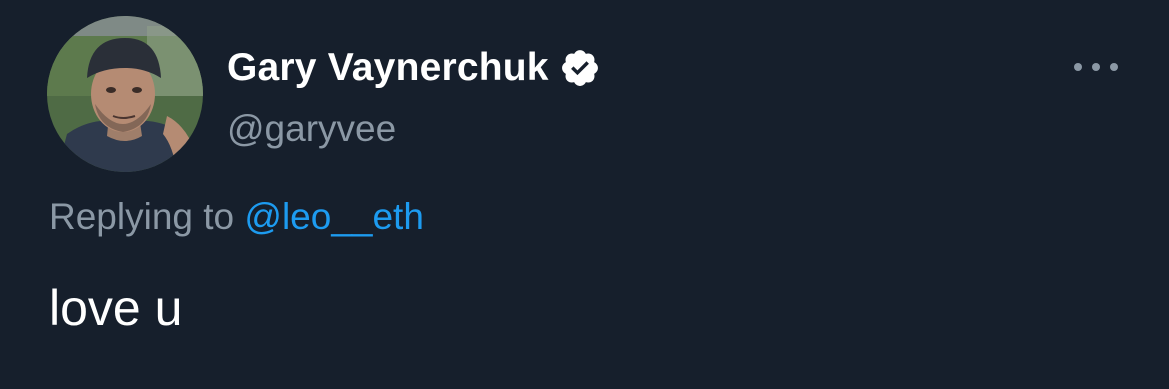  I want to click on more-options-icon, so click(1096, 67).